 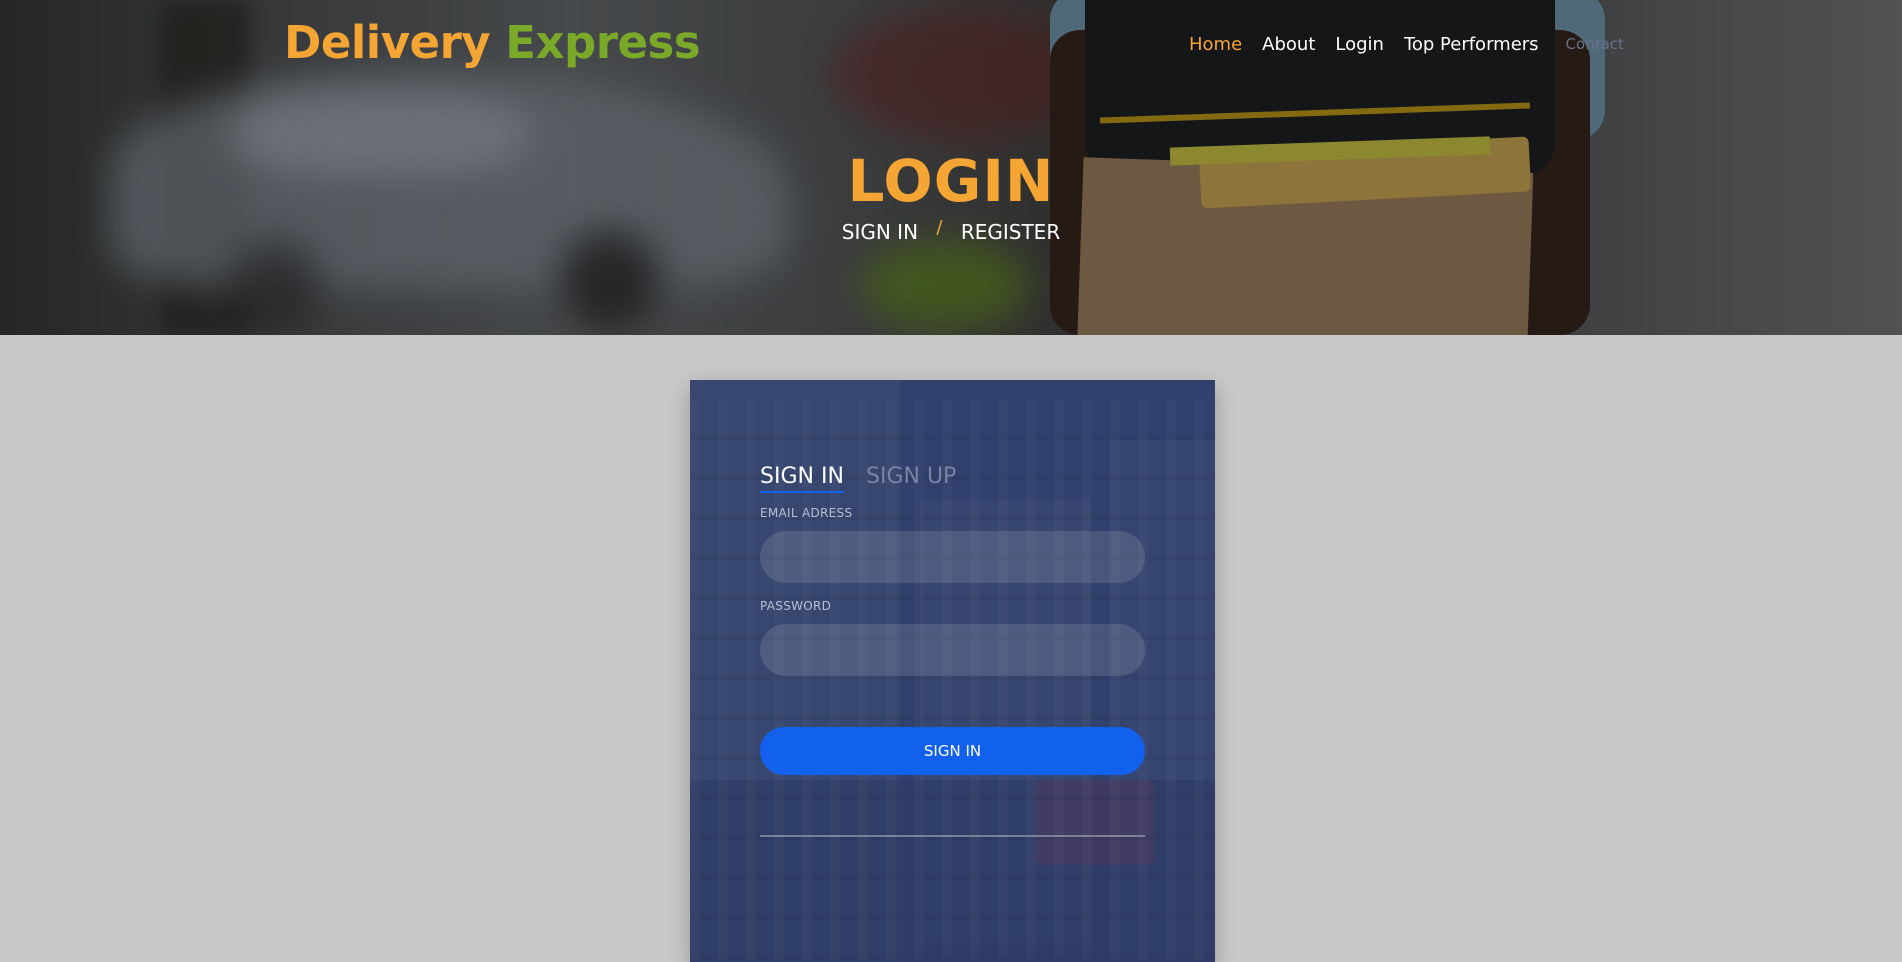 What do you see at coordinates (802, 478) in the screenshot?
I see `tab-sign-in: SIGN IN` at bounding box center [802, 478].